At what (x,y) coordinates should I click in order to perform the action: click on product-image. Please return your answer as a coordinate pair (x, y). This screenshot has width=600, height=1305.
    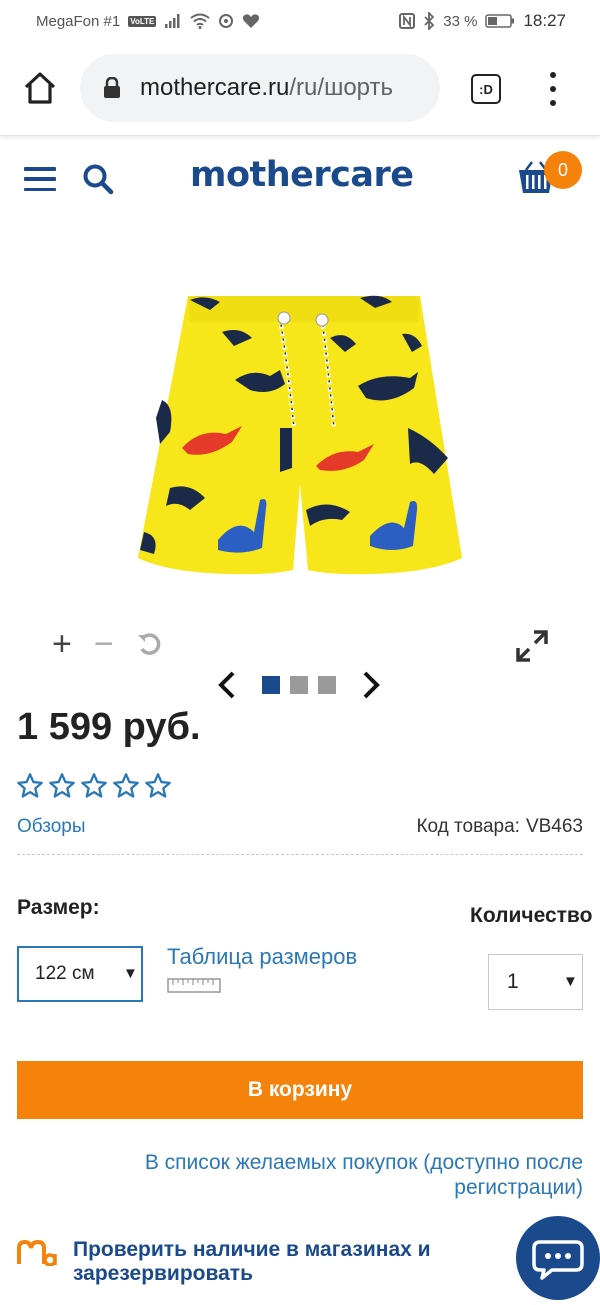
    Looking at the image, I should click on (300, 438).